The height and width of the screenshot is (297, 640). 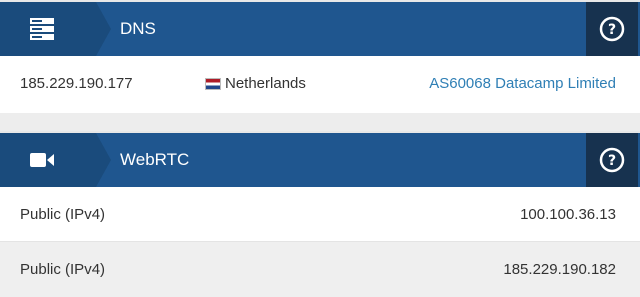 What do you see at coordinates (155, 159) in the screenshot?
I see `webrtc-title: WebRTC` at bounding box center [155, 159].